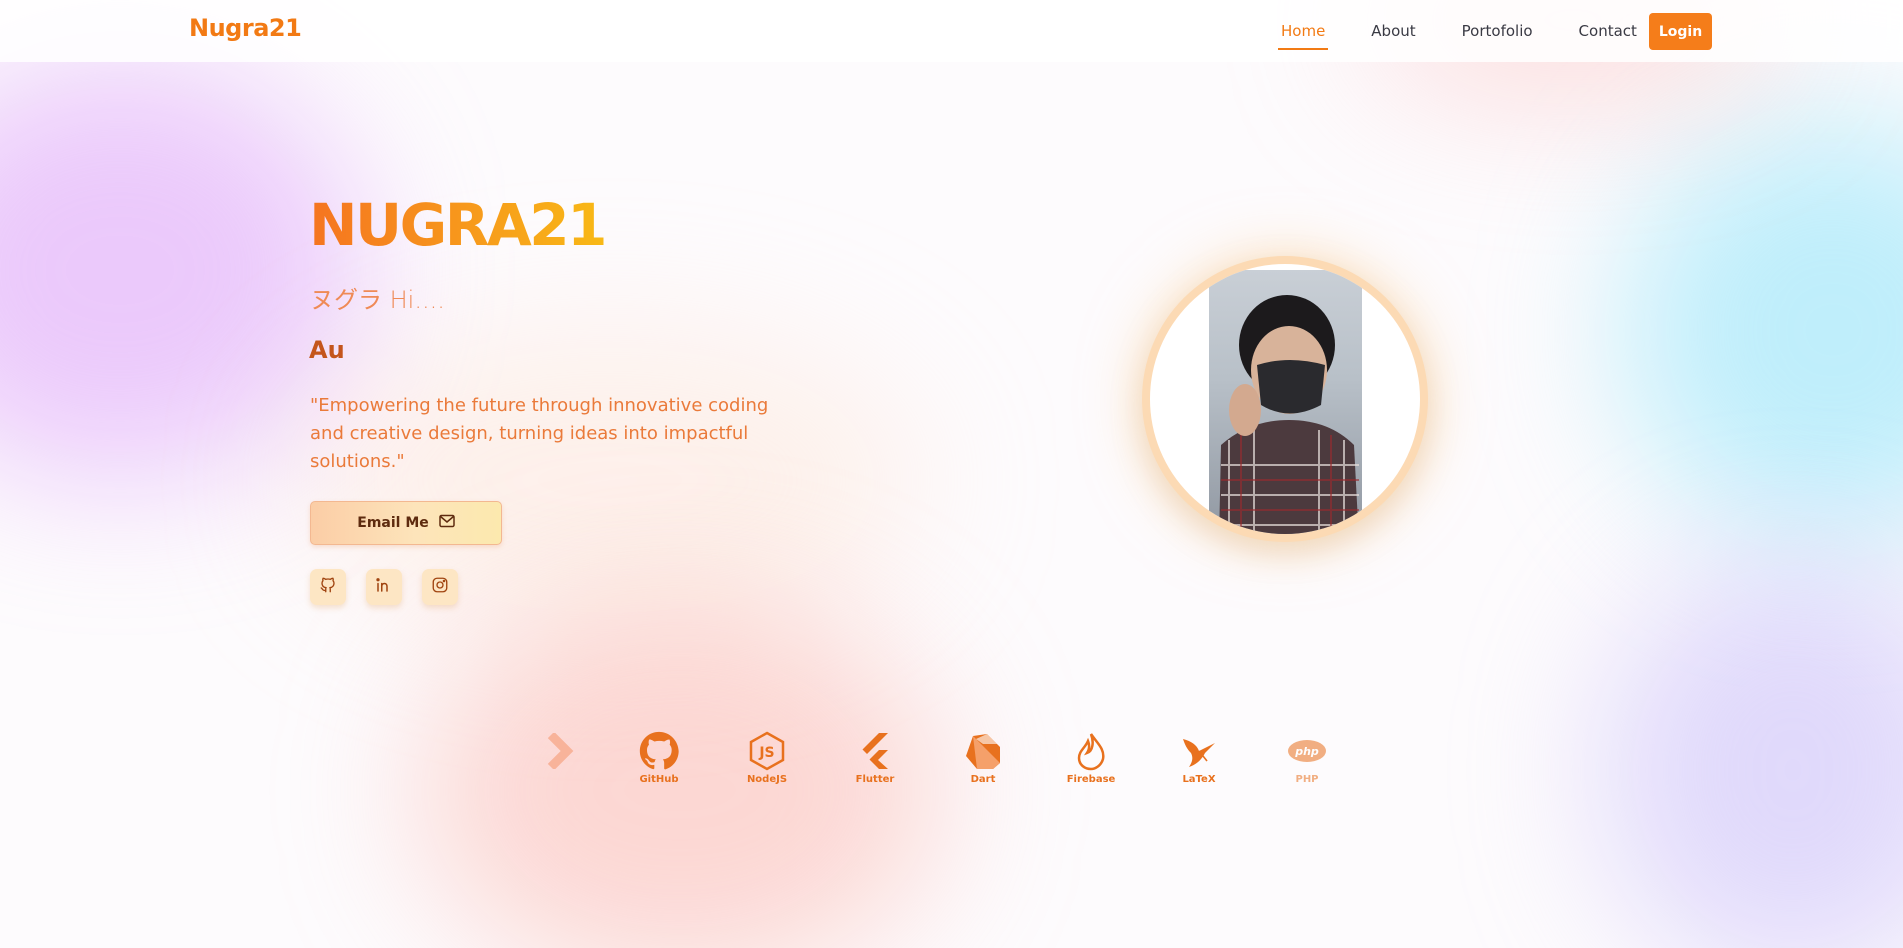 The image size is (1903, 948). Describe the element at coordinates (245, 28) in the screenshot. I see `brand-logo: Nugra21` at that location.